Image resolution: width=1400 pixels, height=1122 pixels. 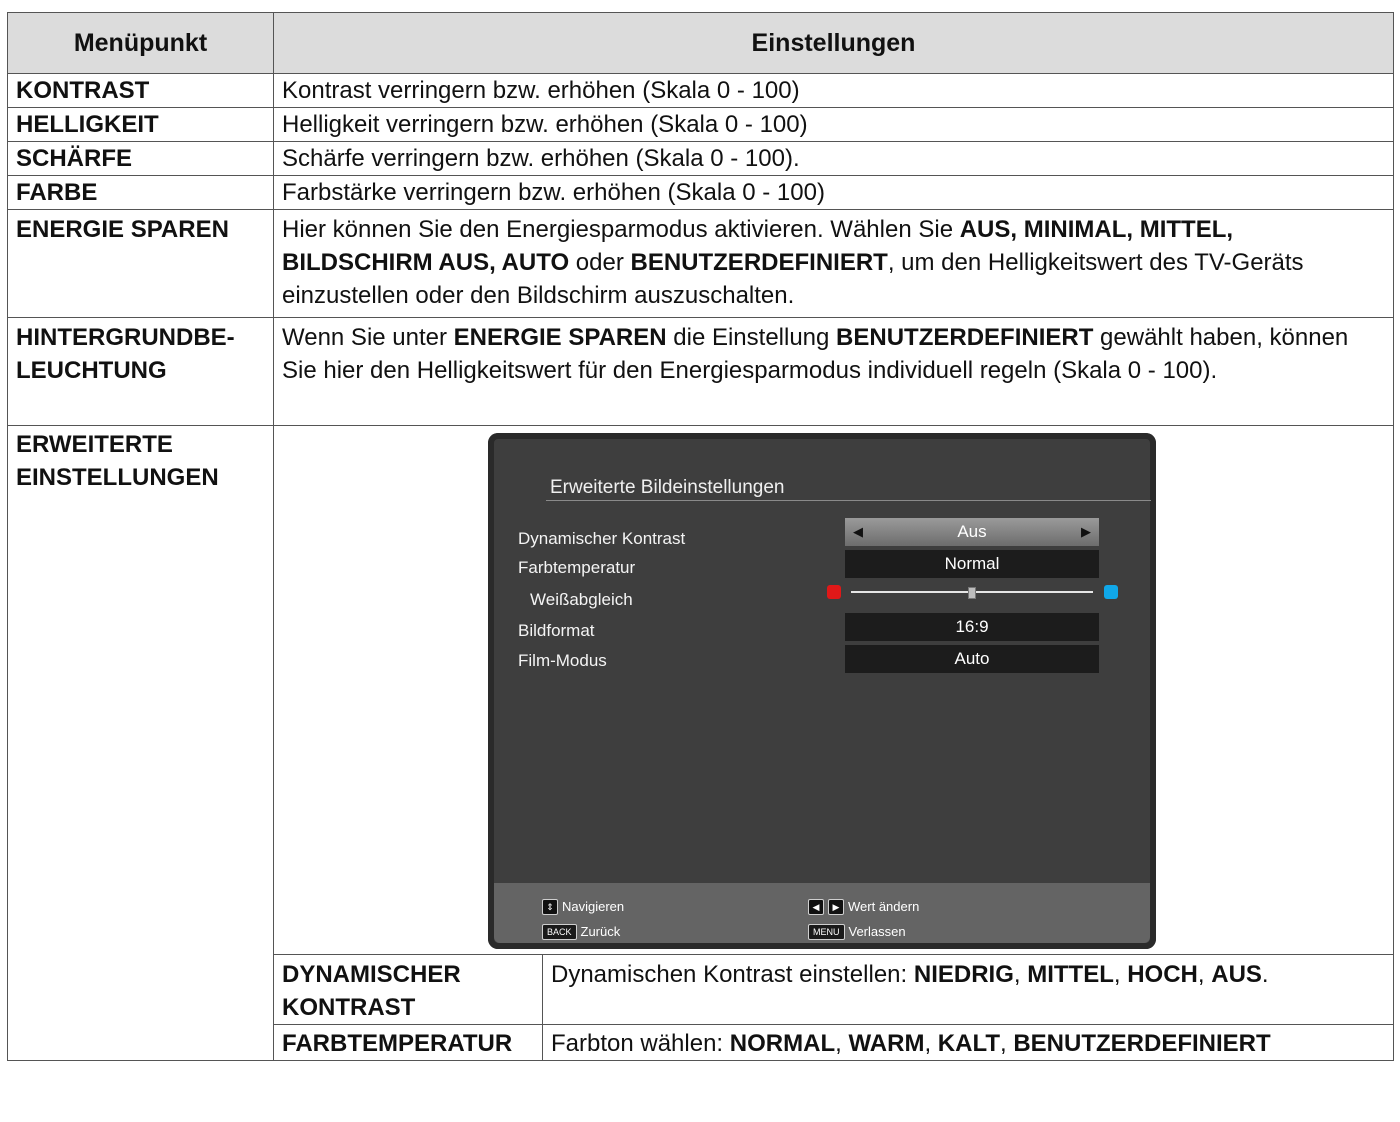 What do you see at coordinates (858, 532) in the screenshot?
I see `arrow-left-icon: ◀` at bounding box center [858, 532].